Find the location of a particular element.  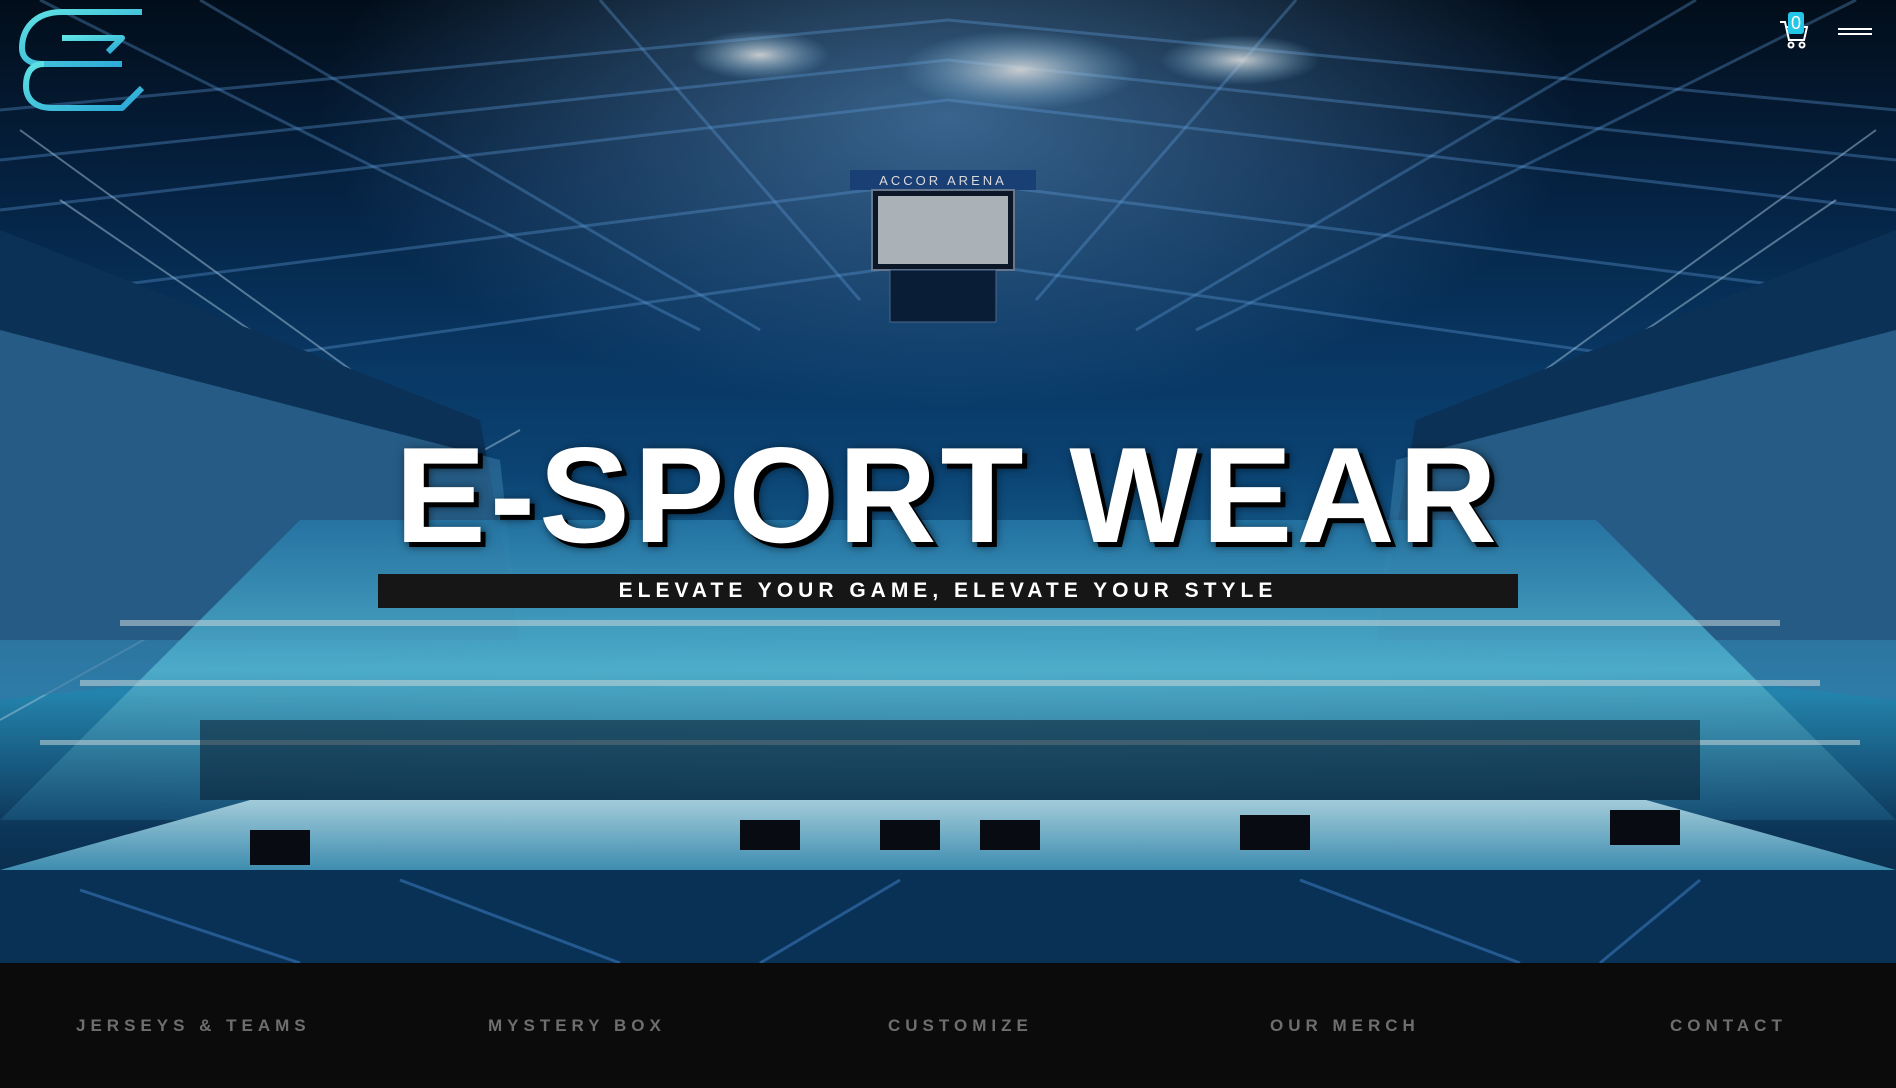

nav-item-mystery-box: MYSTERY BOX is located at coordinates (577, 1026).